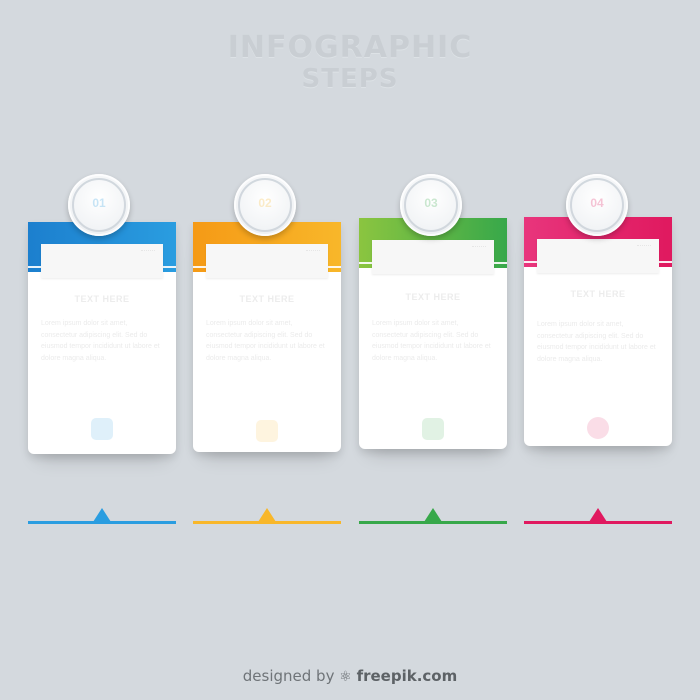  I want to click on step-title-1: TEXT HERE, so click(102, 299).